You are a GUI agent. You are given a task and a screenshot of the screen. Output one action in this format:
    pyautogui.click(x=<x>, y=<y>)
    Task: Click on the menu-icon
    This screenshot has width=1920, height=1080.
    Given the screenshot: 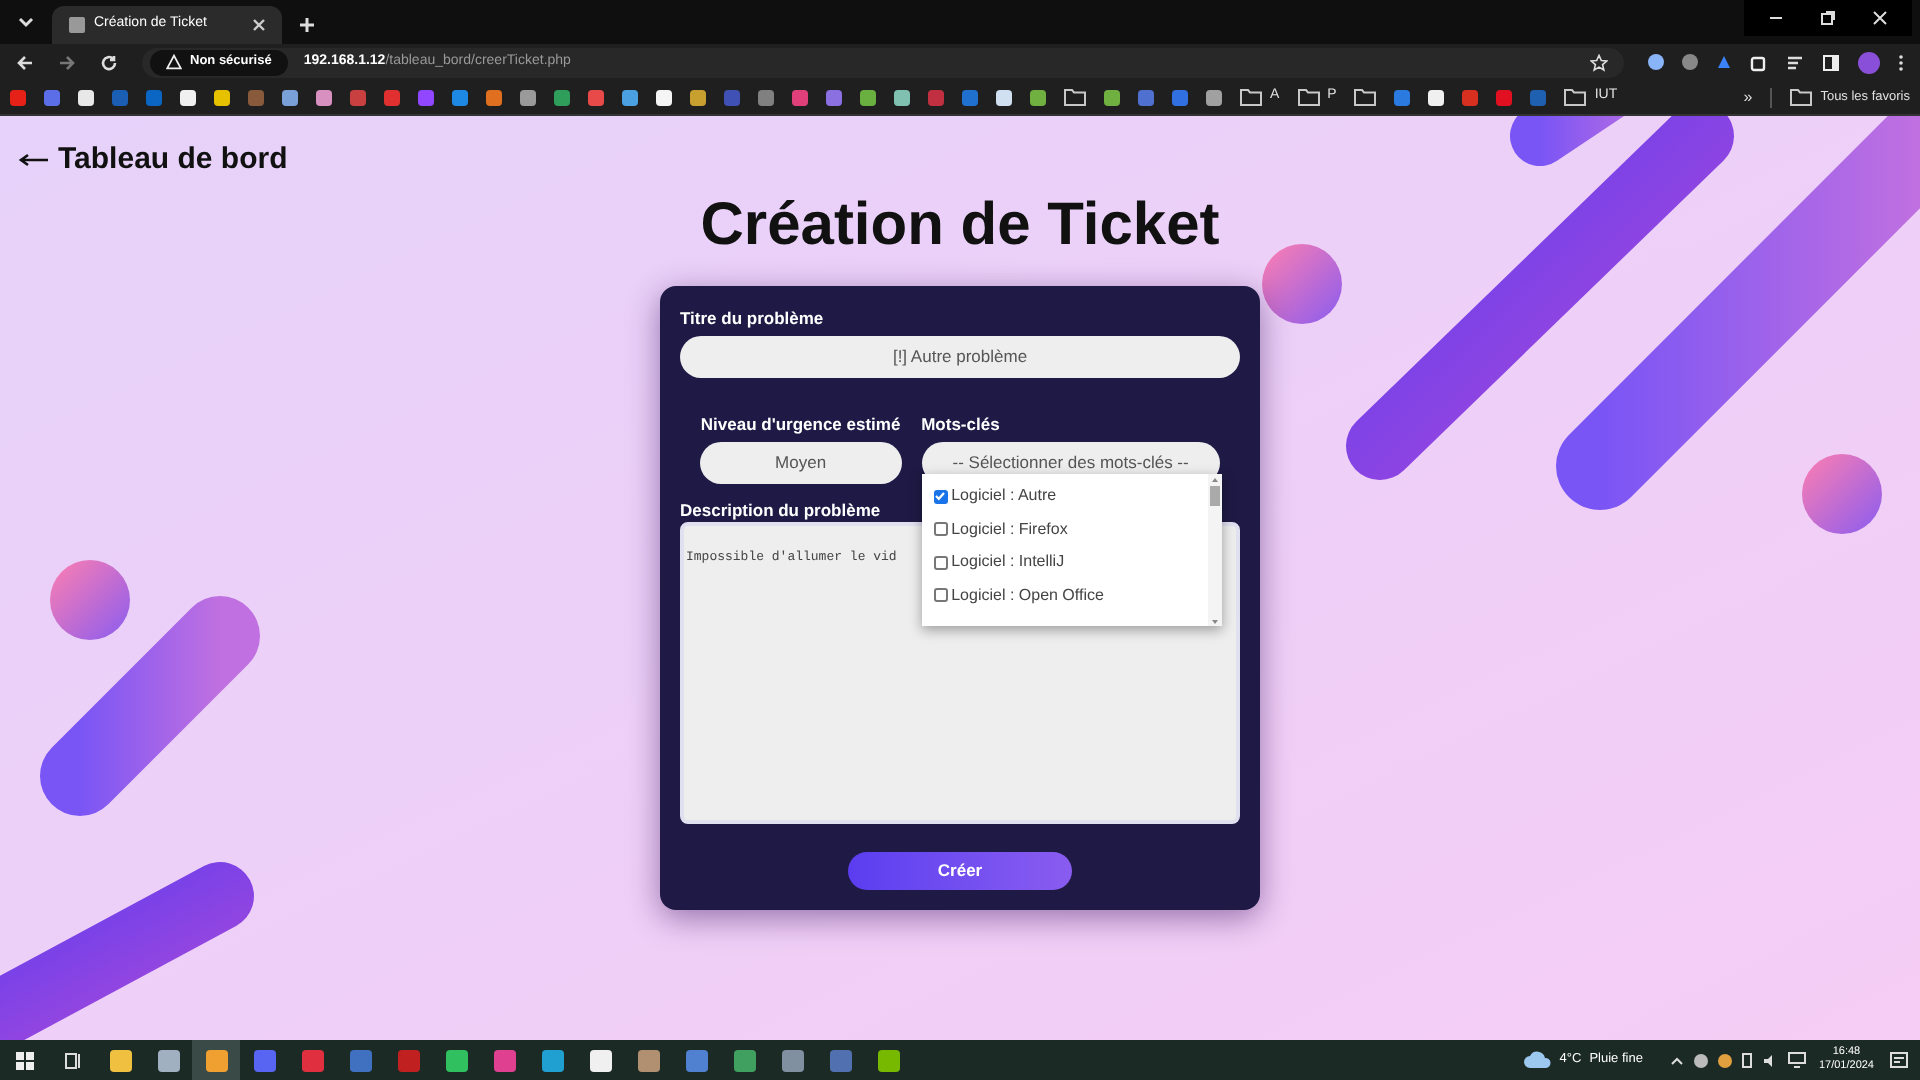 What is the action you would take?
    pyautogui.click(x=1901, y=62)
    